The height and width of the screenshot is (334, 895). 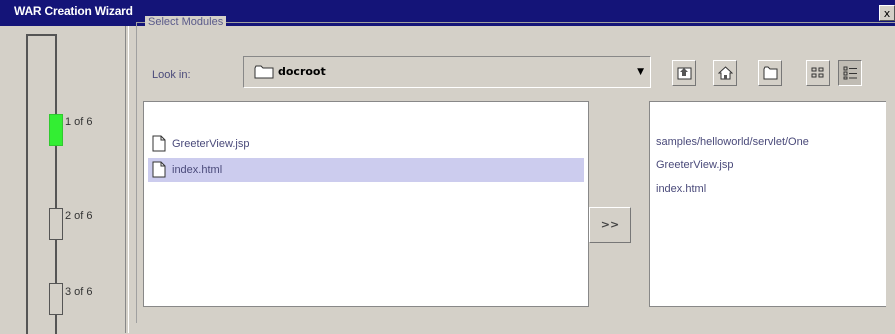 I want to click on step-1-marker, so click(x=56, y=130).